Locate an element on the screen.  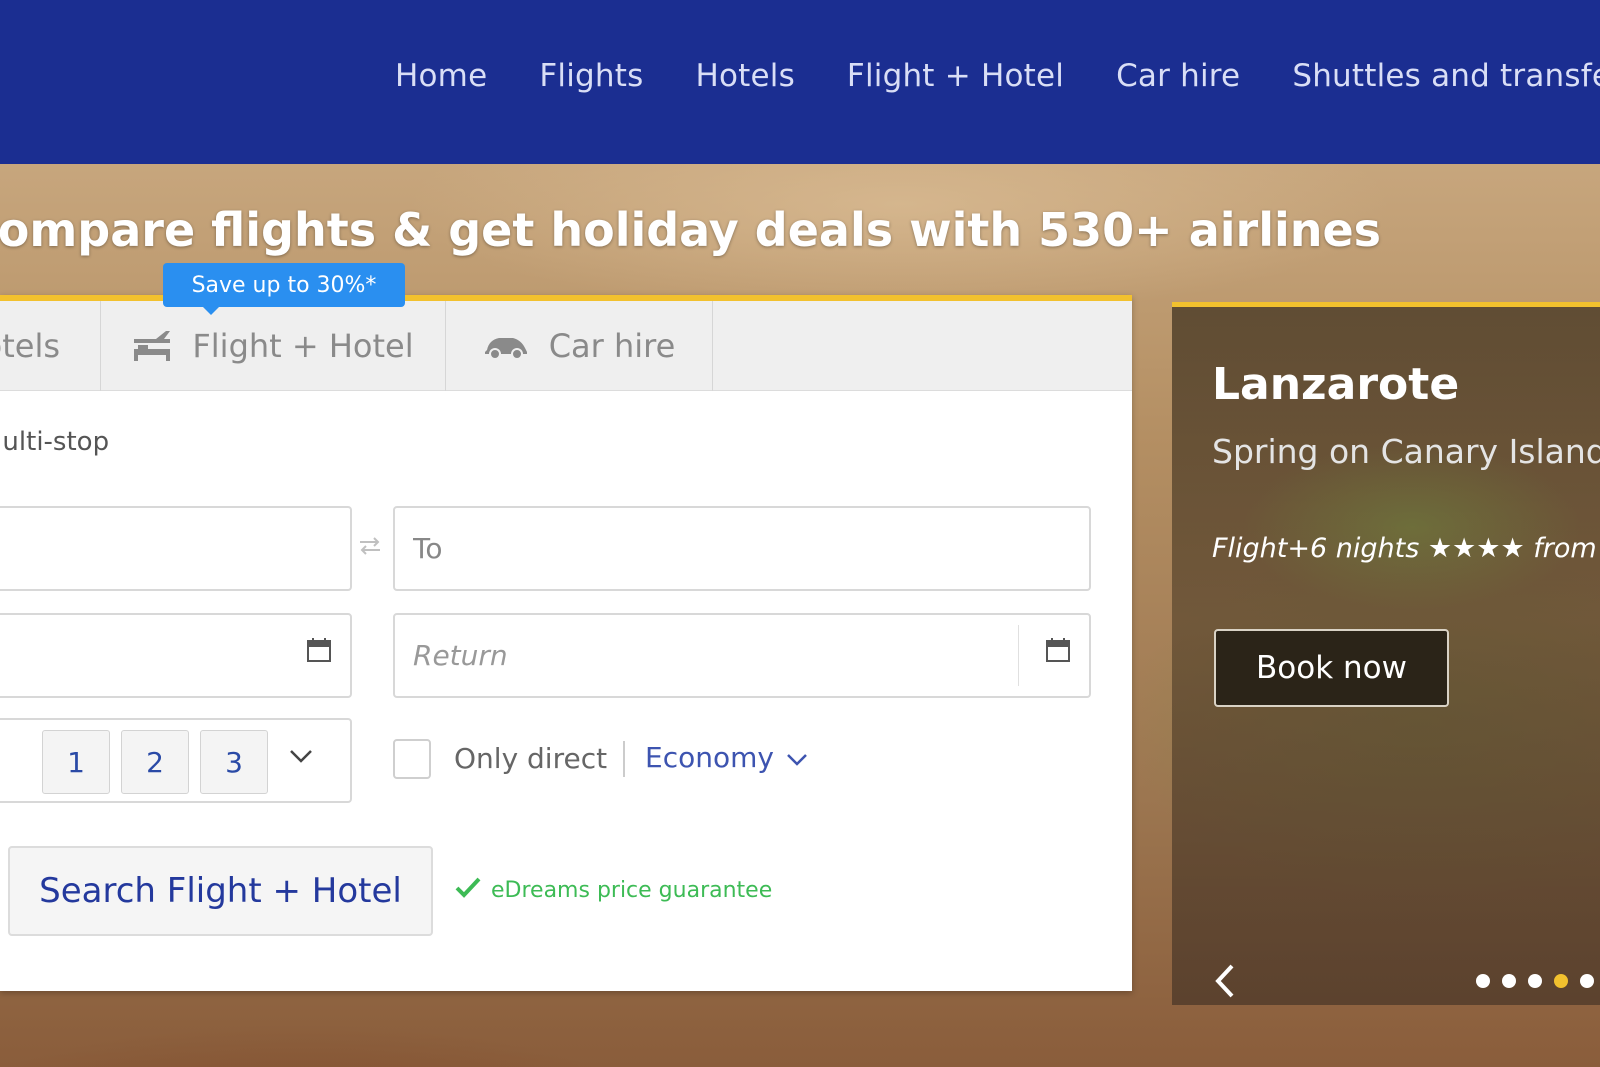
return-date-input is located at coordinates (742, 655).